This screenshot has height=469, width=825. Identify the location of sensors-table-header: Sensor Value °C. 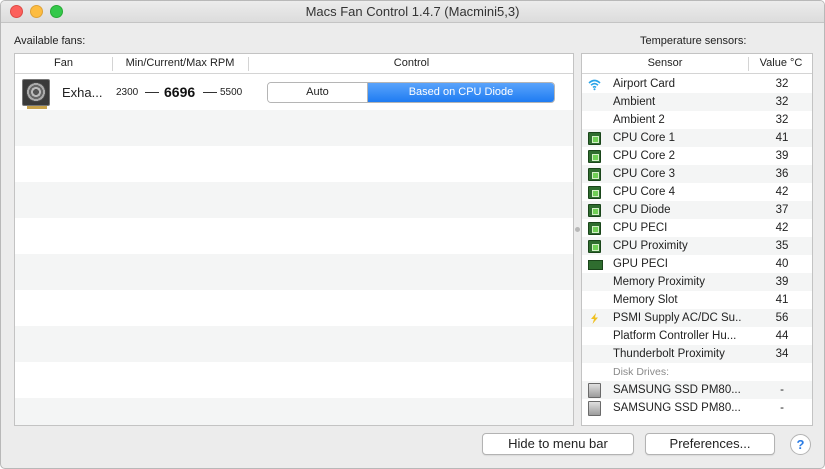
(697, 64).